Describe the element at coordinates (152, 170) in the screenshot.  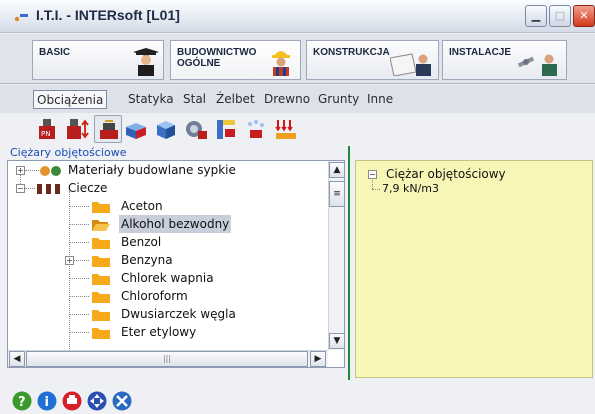
I see `tree-item-materialy: Materiały budowlane sypkie` at that location.